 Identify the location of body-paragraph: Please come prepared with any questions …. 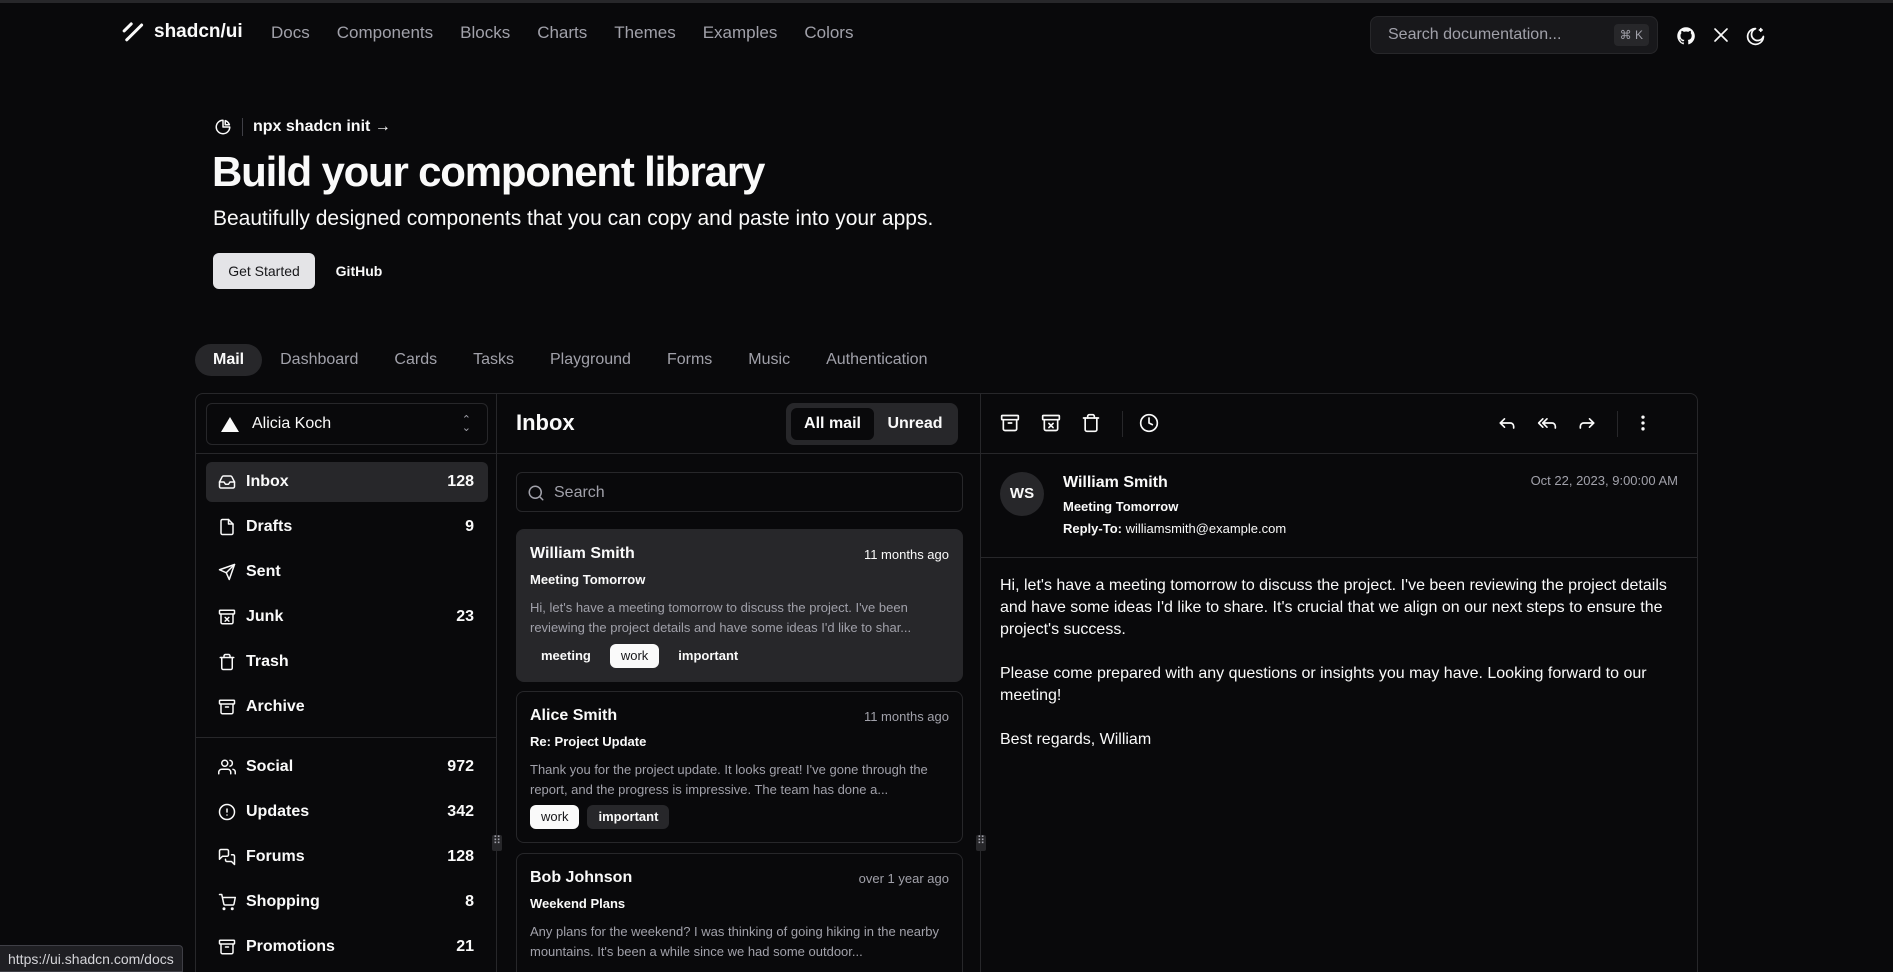
(1323, 684).